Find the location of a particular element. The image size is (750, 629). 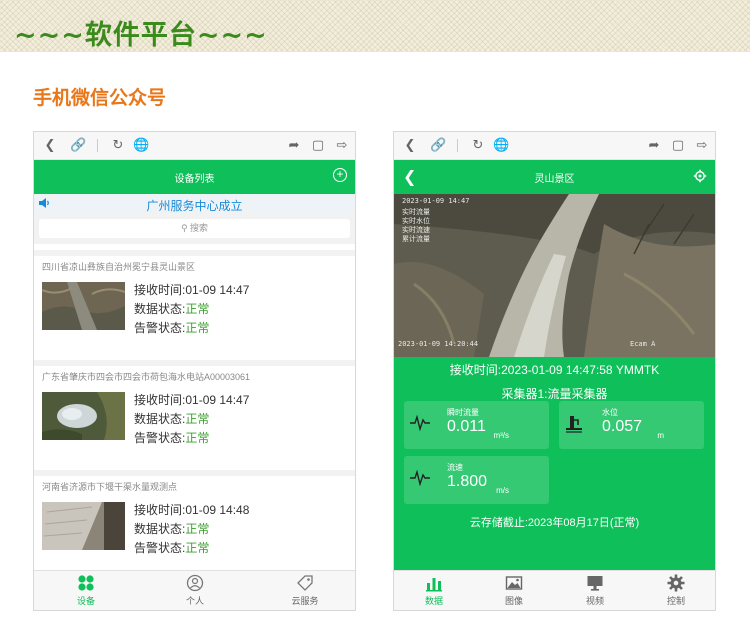

tab-image: 图像 is located at coordinates (514, 590).